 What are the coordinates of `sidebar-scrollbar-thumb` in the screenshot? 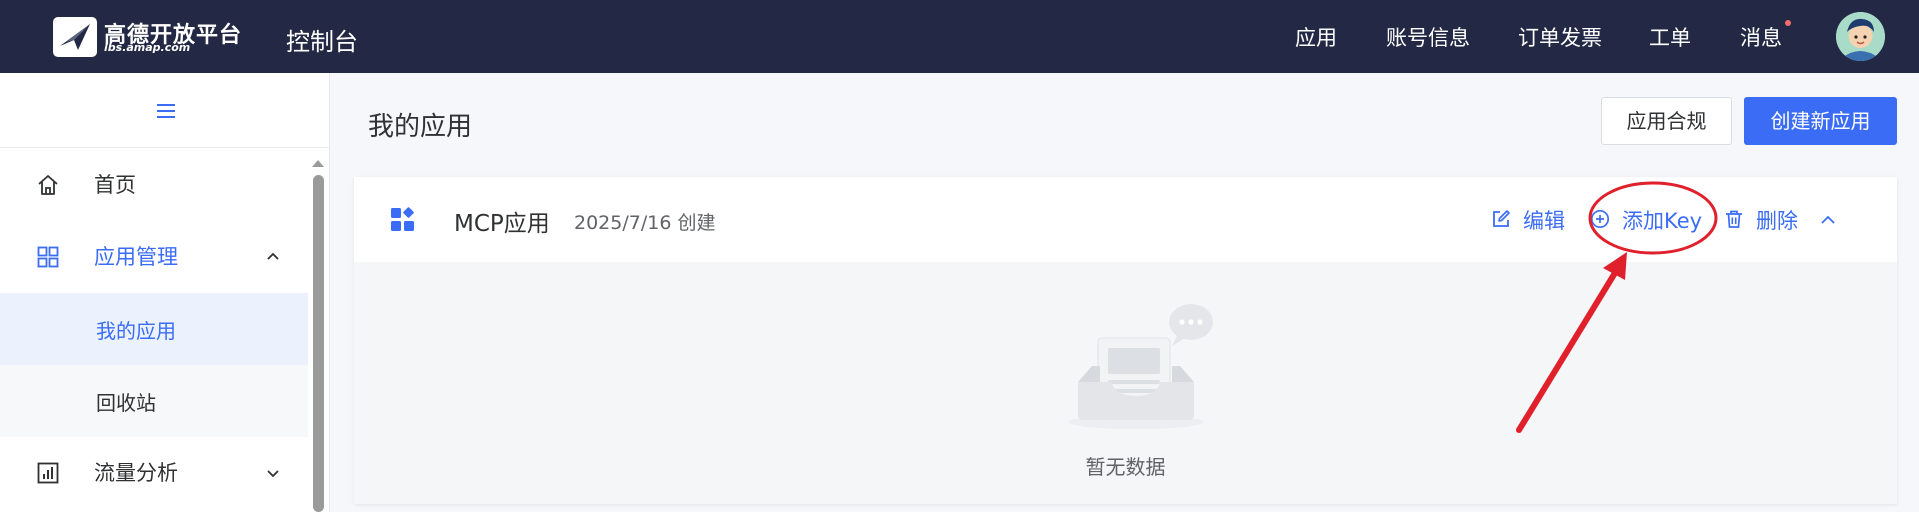 It's located at (318, 343).